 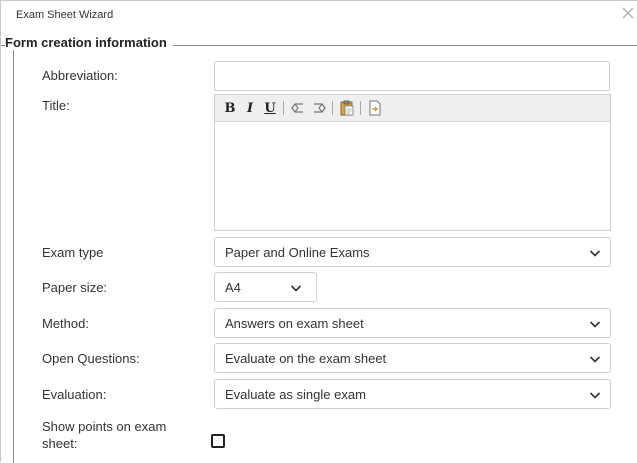 What do you see at coordinates (218, 441) in the screenshot?
I see `show-points-checkbox` at bounding box center [218, 441].